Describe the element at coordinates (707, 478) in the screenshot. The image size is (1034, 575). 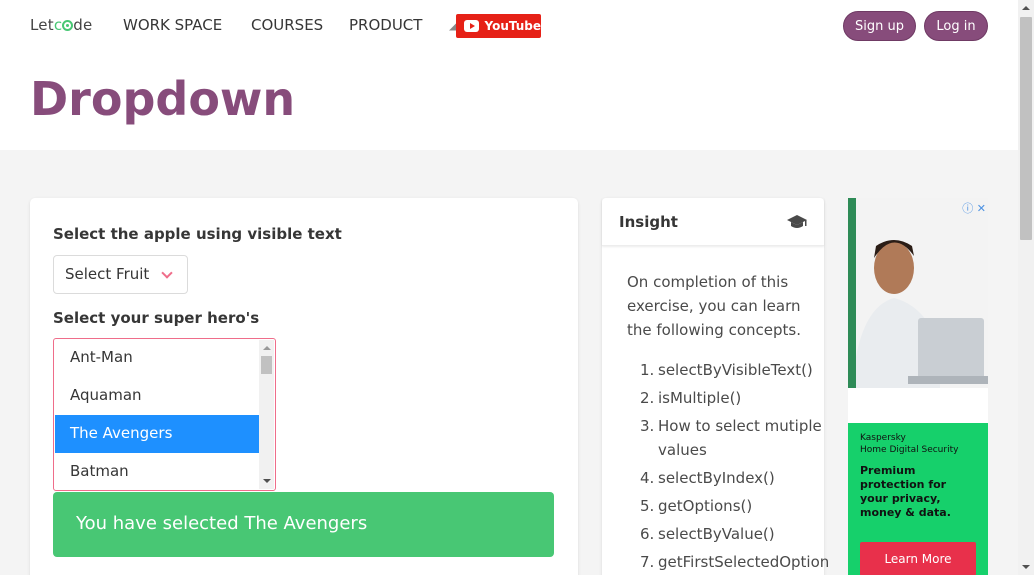
I see `list-item: 4. selectByIndex()` at that location.